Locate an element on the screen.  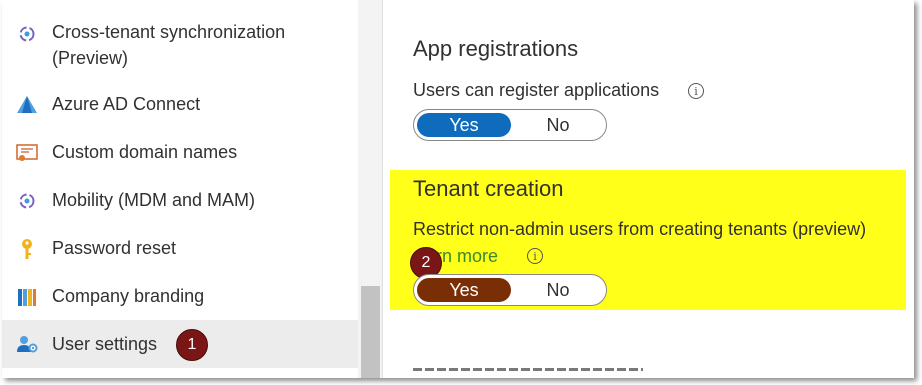
learn-more-link: rn more is located at coordinates (467, 256).